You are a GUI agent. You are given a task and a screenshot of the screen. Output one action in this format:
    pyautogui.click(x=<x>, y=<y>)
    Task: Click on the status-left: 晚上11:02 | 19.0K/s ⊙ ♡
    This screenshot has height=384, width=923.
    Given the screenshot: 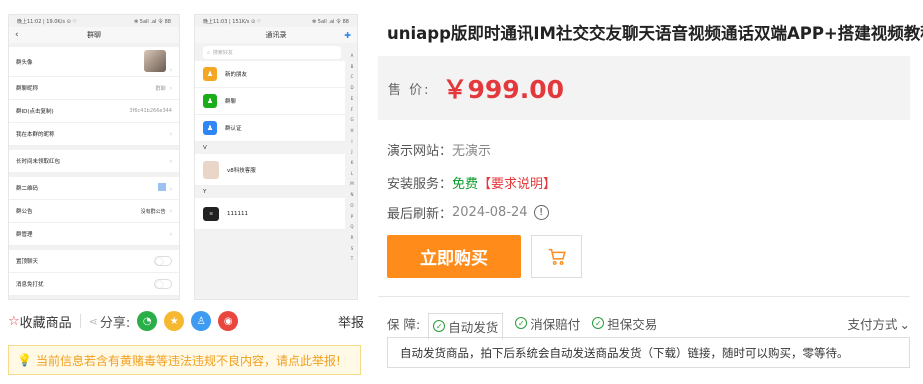 What is the action you would take?
    pyautogui.click(x=47, y=21)
    